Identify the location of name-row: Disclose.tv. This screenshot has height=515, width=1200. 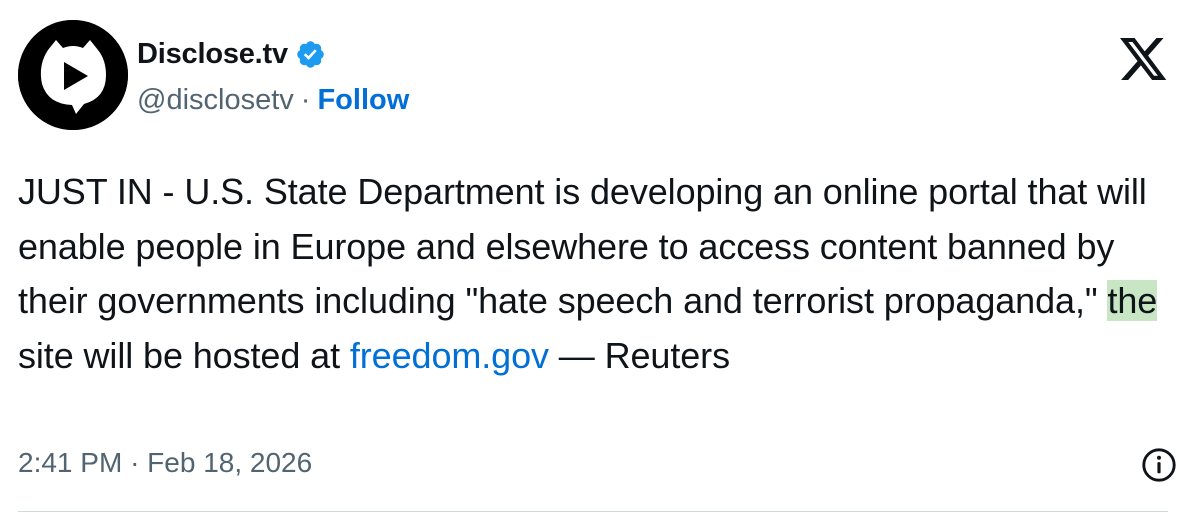
(273, 54).